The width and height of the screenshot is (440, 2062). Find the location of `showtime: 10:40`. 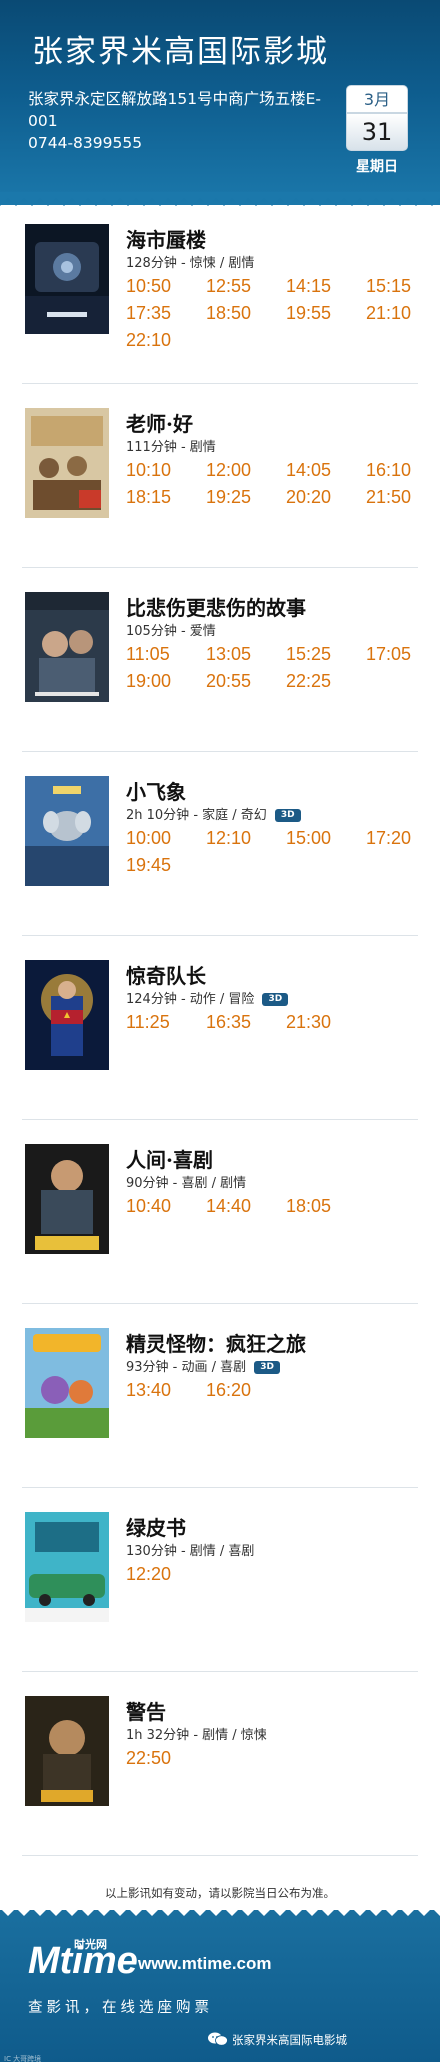

showtime: 10:40 is located at coordinates (148, 1206).